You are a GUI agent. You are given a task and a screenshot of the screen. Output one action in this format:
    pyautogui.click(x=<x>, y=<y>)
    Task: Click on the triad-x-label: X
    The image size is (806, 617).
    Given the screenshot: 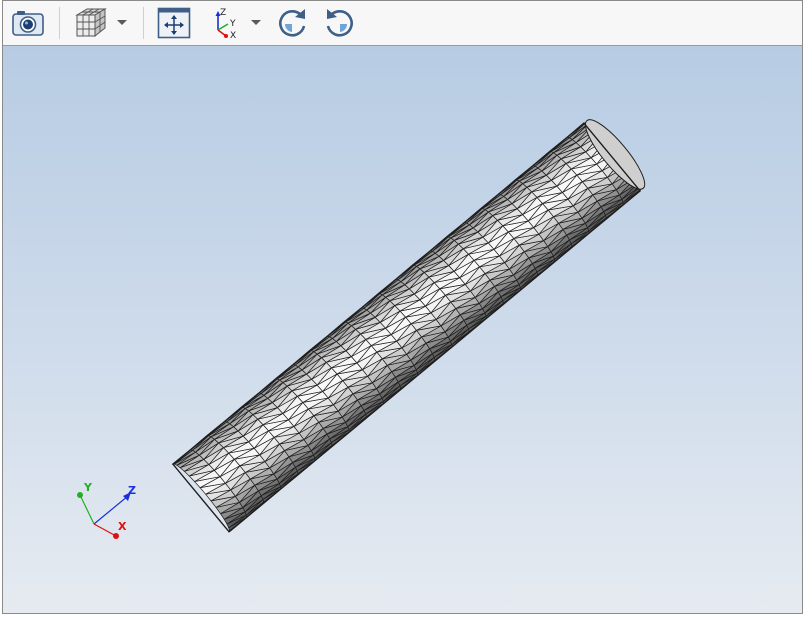 What is the action you would take?
    pyautogui.click(x=122, y=526)
    